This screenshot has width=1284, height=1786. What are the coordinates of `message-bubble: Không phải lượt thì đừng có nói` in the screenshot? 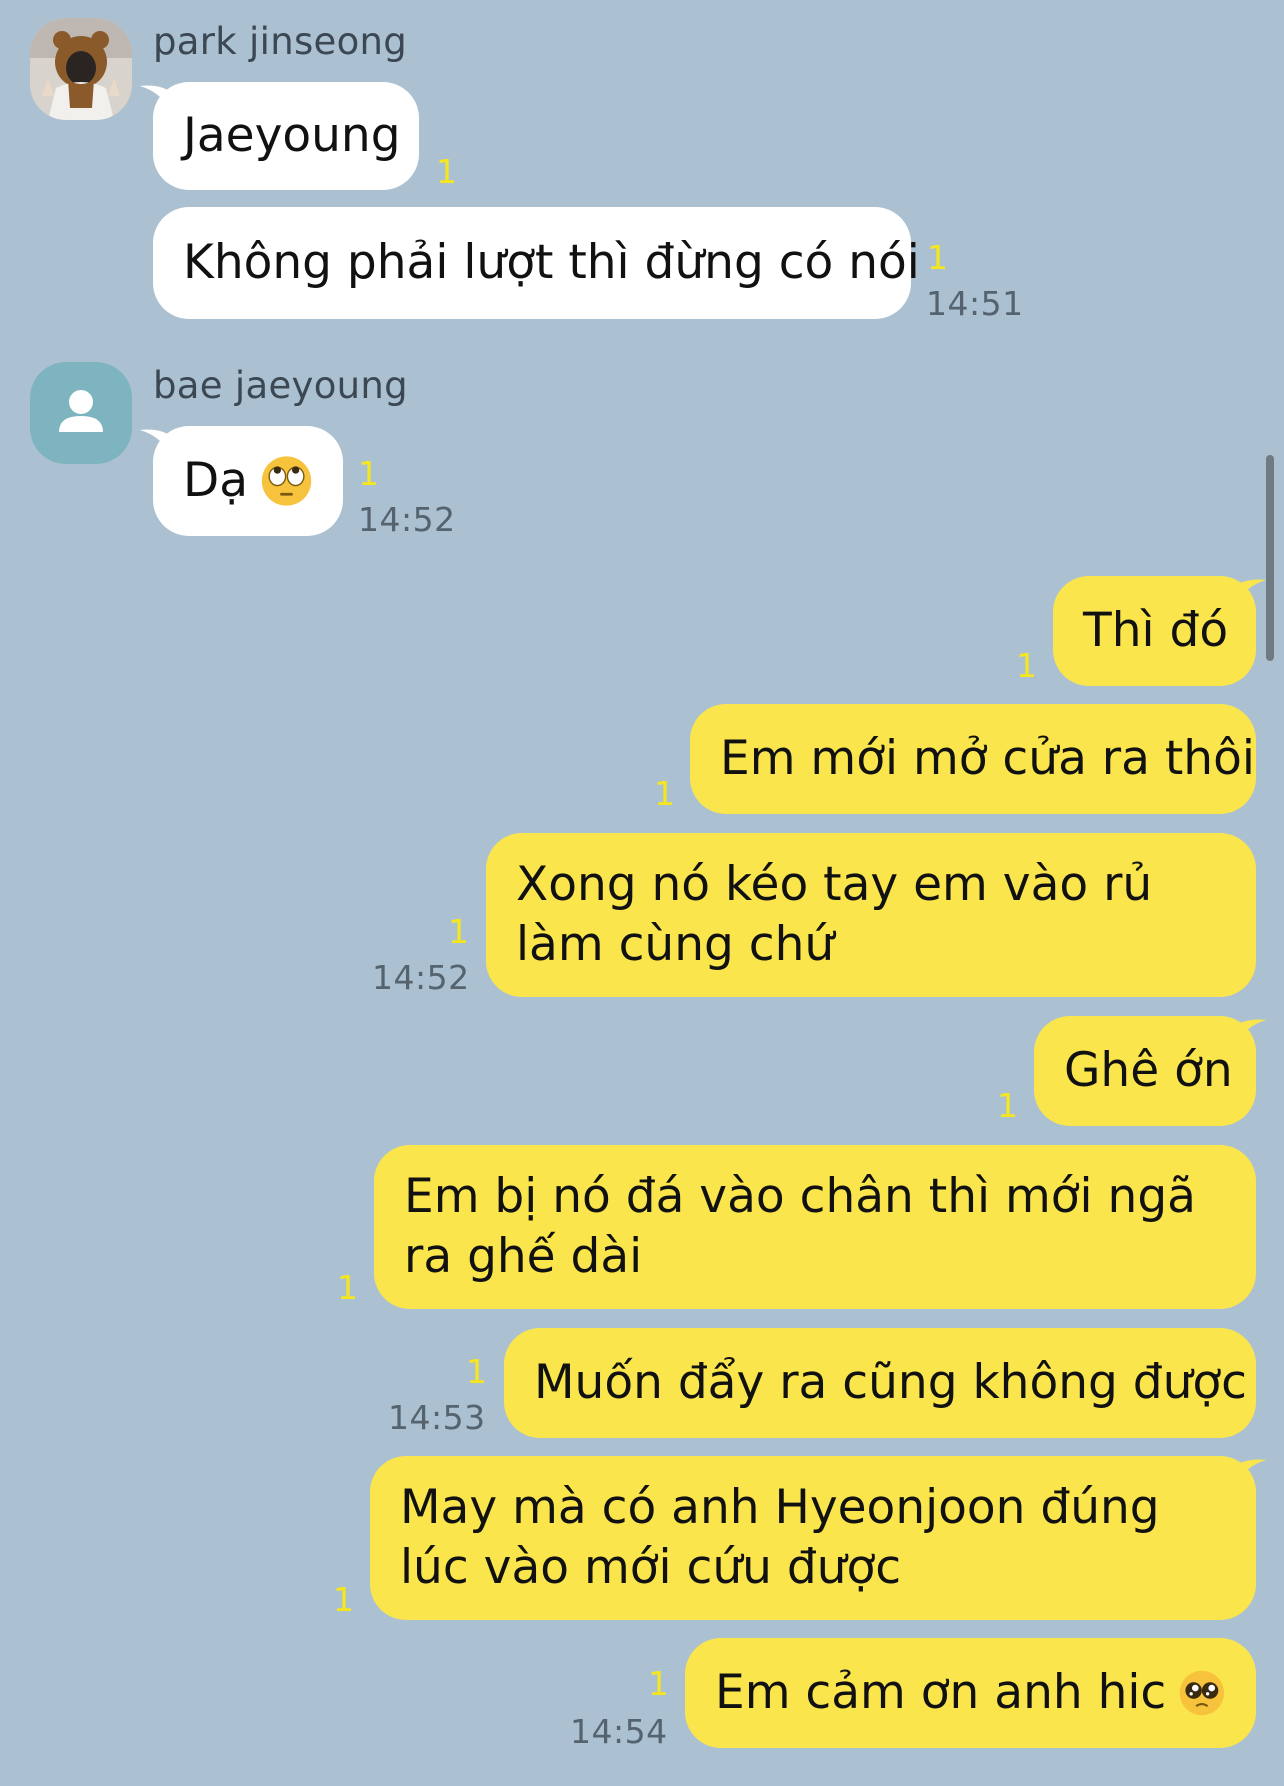 It's located at (536, 263).